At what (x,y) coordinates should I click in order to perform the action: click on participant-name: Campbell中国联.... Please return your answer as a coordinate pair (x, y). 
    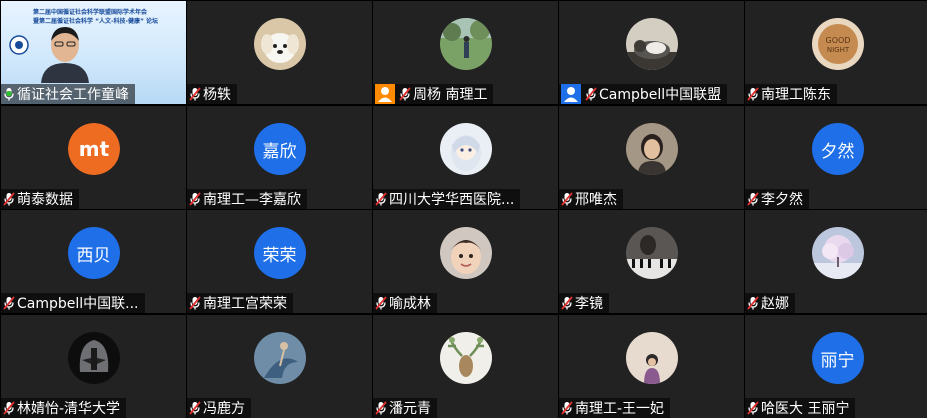
    Looking at the image, I should click on (78, 304).